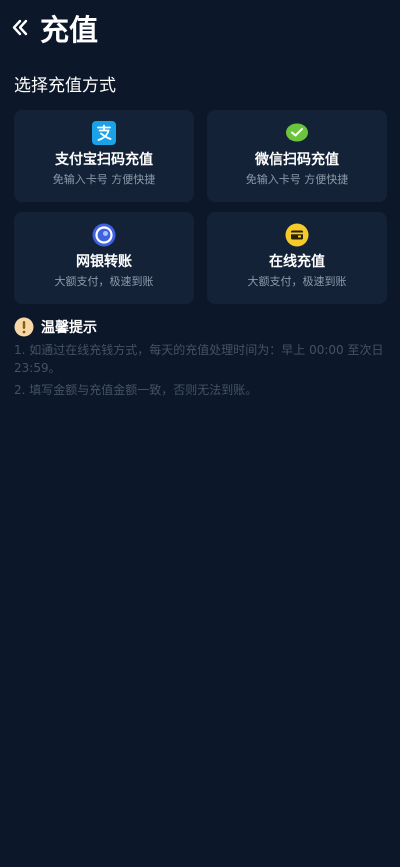  I want to click on warning-icon, so click(24, 327).